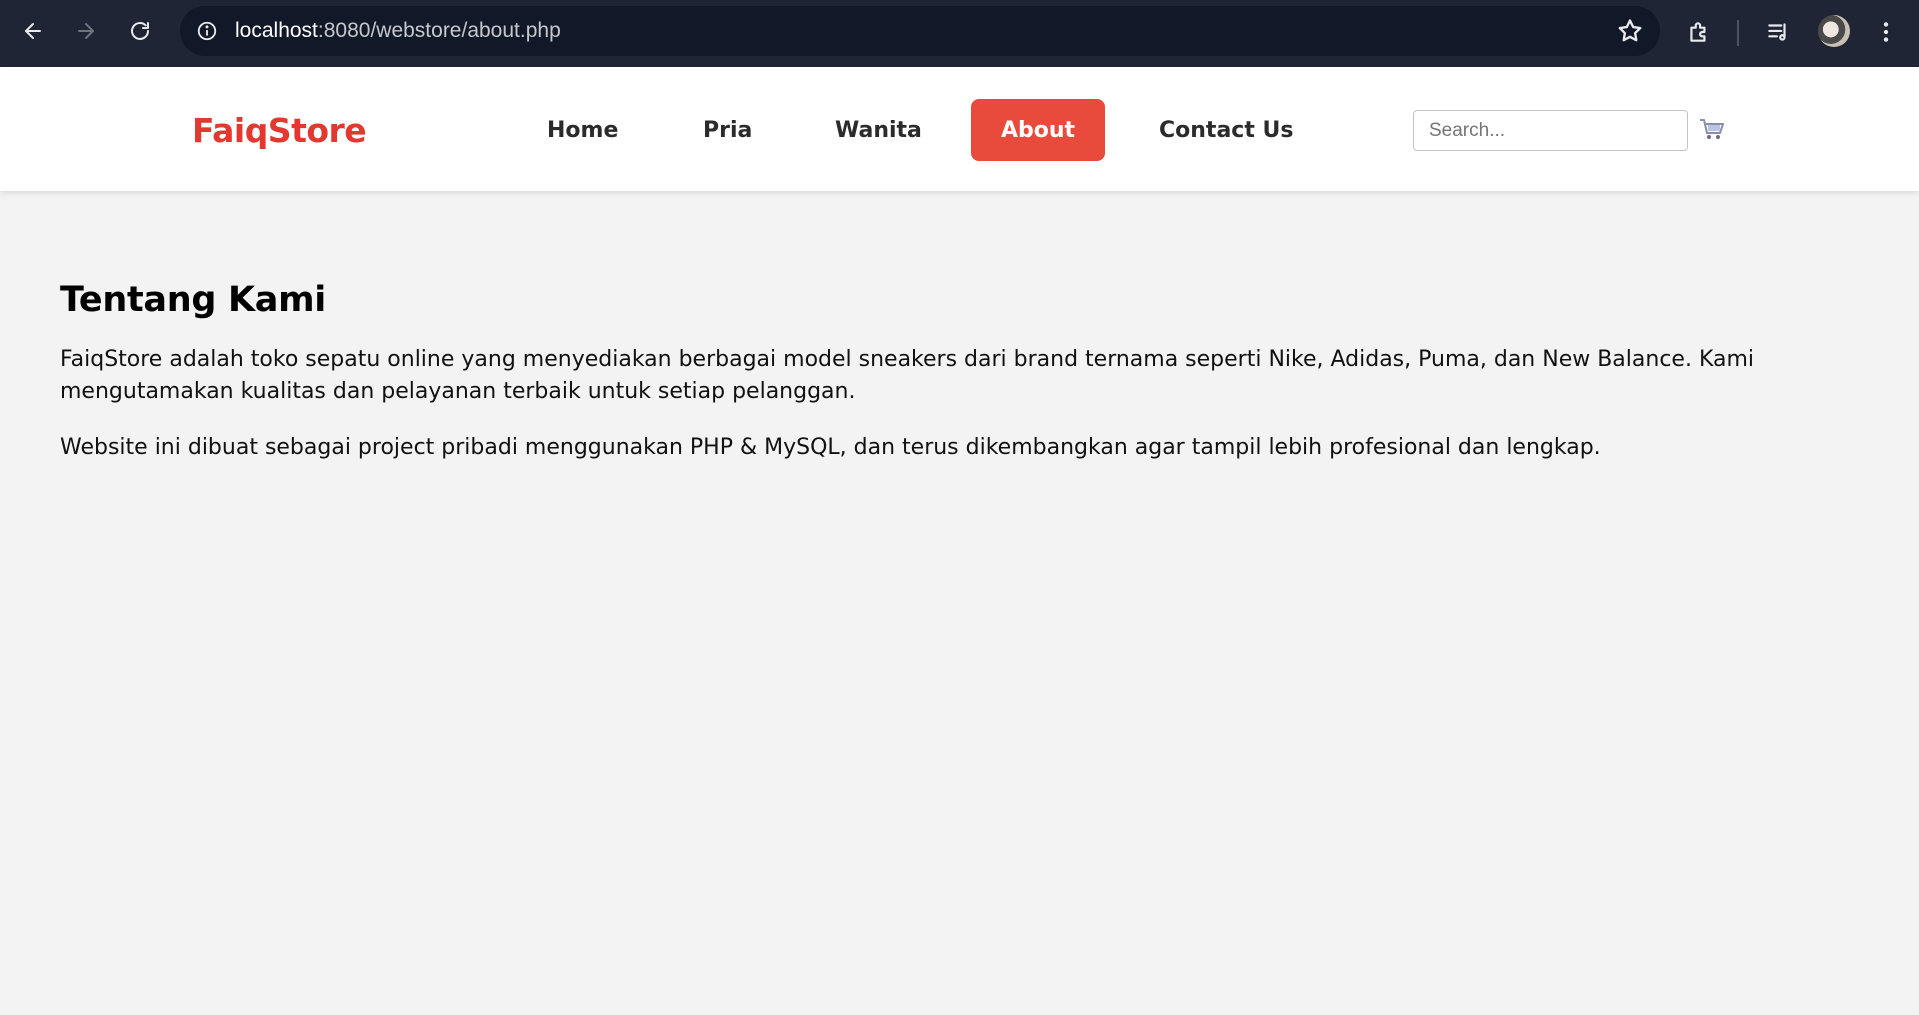 Image resolution: width=1919 pixels, height=1015 pixels. Describe the element at coordinates (1699, 32) in the screenshot. I see `extensions-icon` at that location.